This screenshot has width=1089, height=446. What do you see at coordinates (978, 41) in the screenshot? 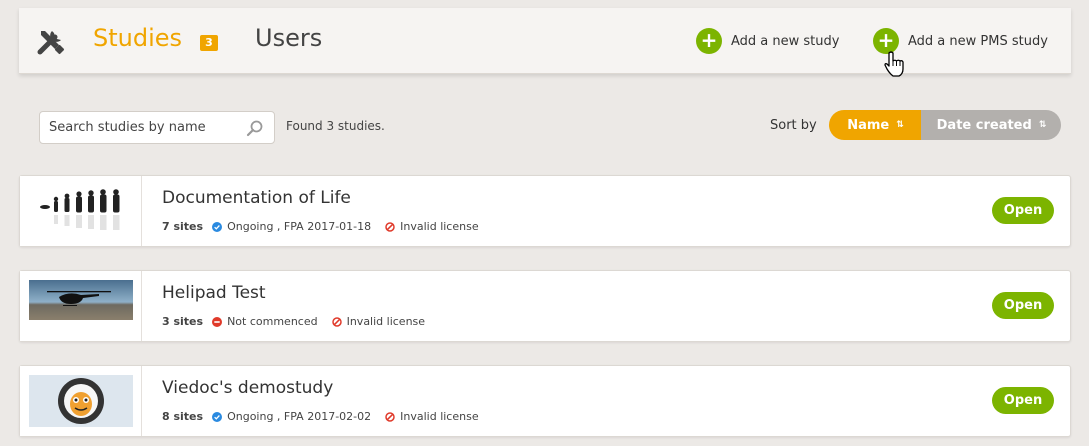
I see `add-pms-study-label: Add a new PMS study` at bounding box center [978, 41].